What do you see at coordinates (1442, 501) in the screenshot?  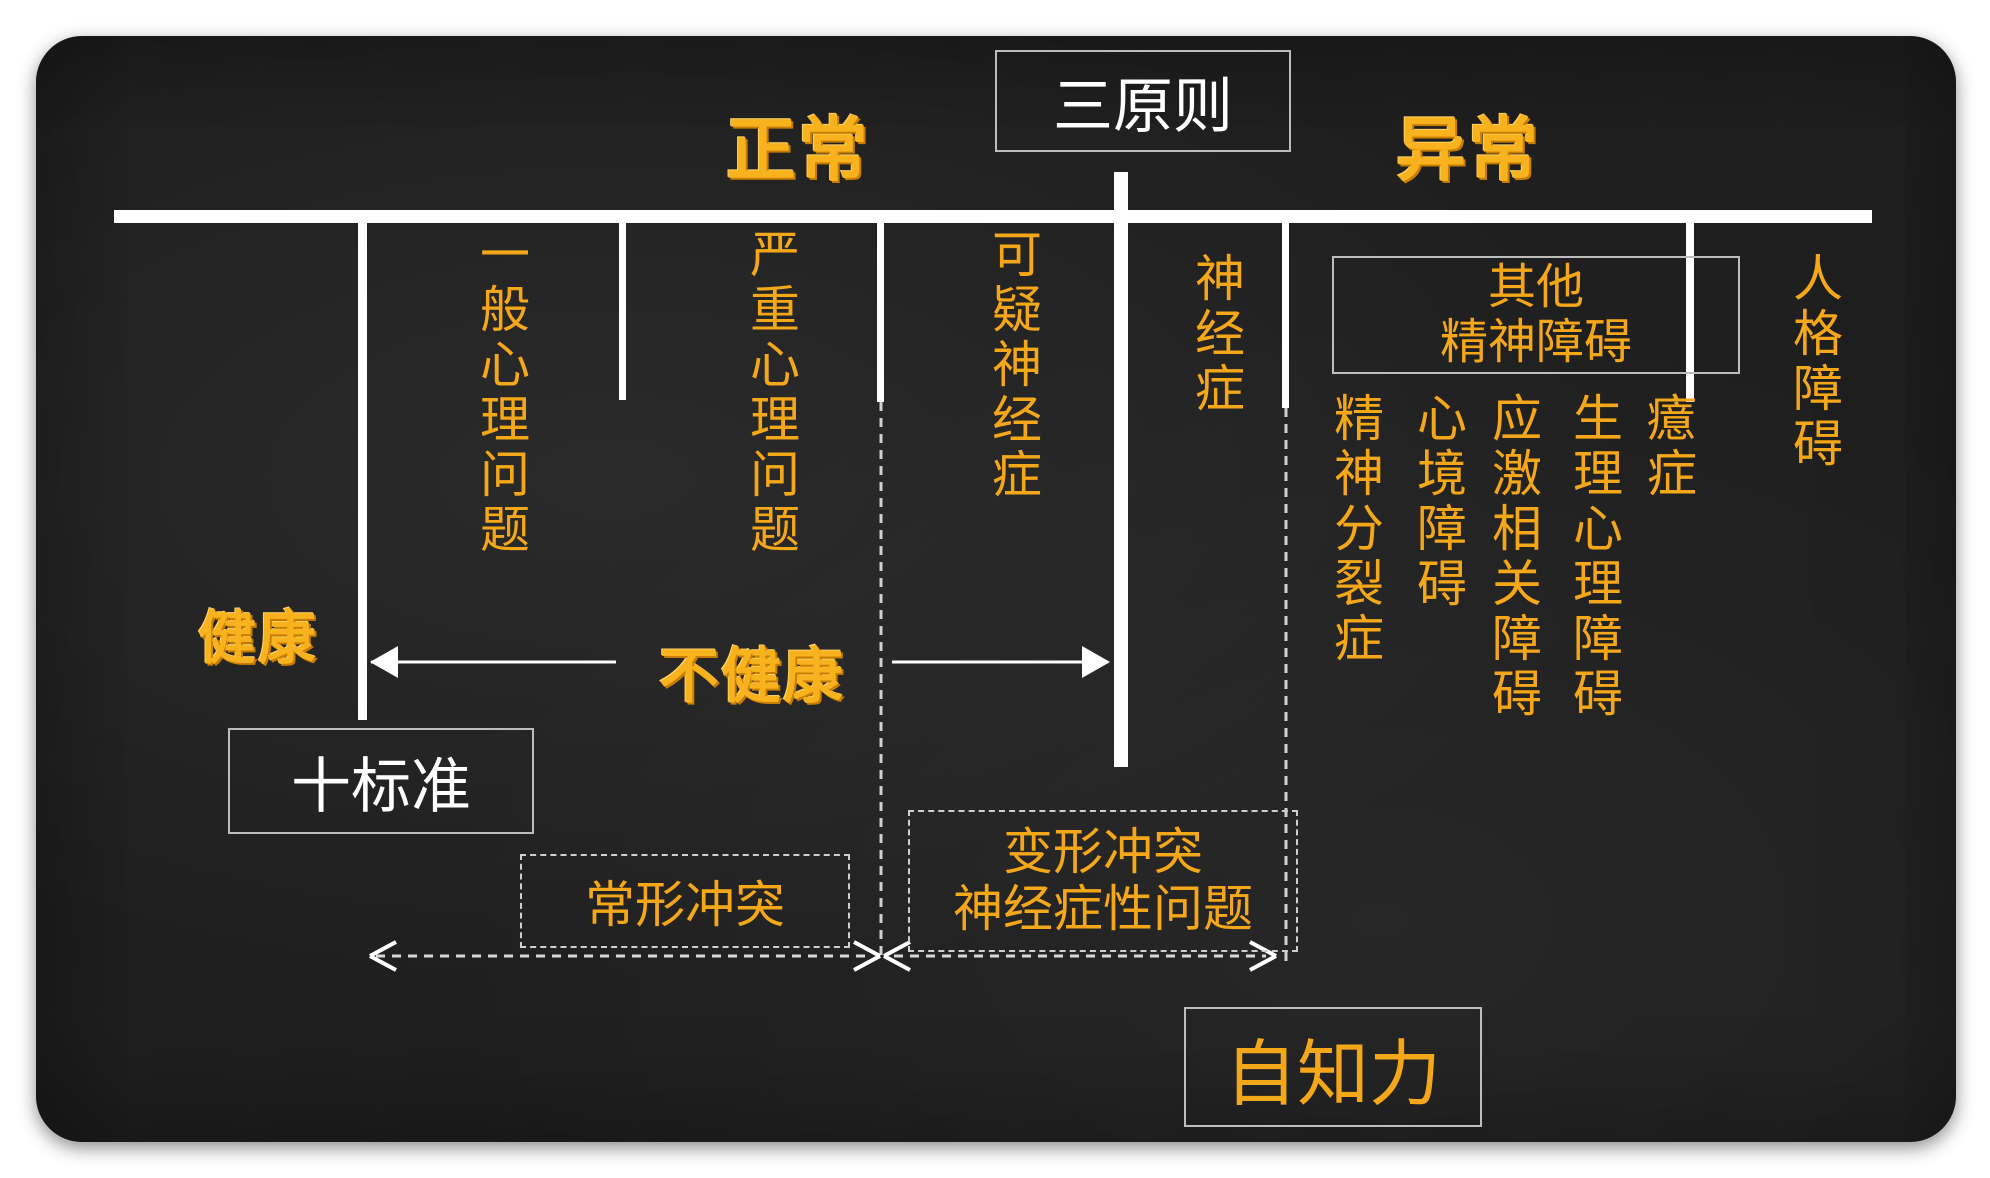 I see `label-mood-disorder: 心境障碍` at bounding box center [1442, 501].